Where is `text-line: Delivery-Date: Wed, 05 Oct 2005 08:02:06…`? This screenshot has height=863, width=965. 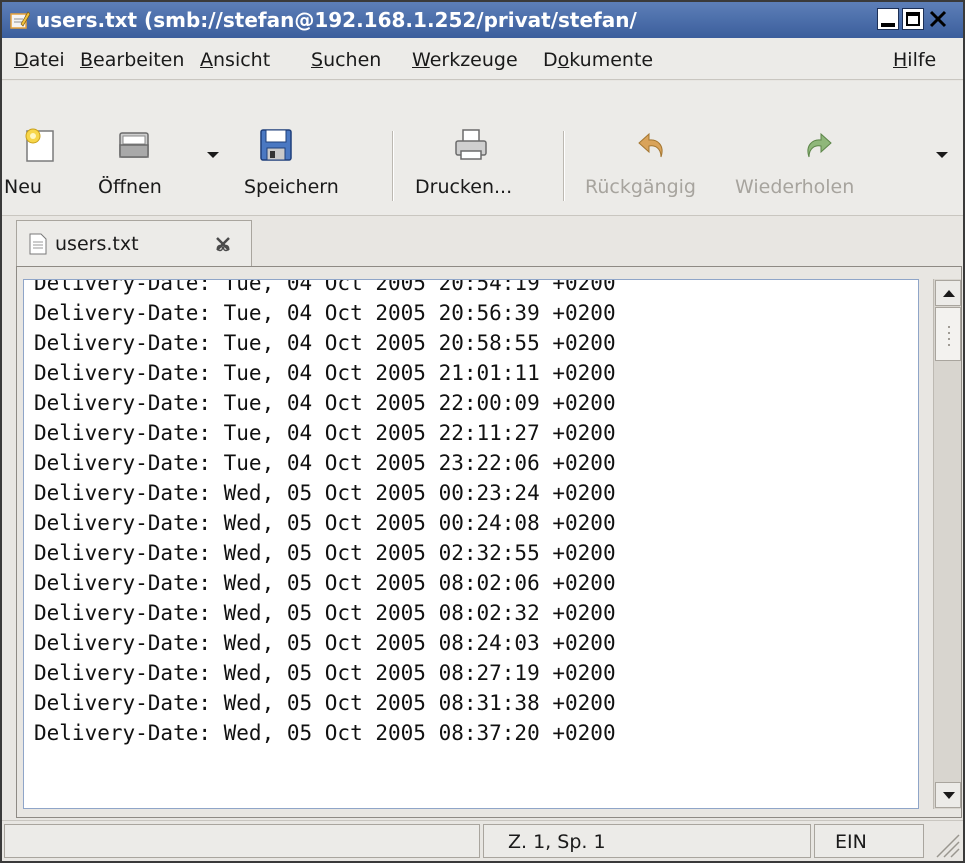
text-line: Delivery-Date: Wed, 05 Oct 2005 08:02:06… is located at coordinates (325, 583).